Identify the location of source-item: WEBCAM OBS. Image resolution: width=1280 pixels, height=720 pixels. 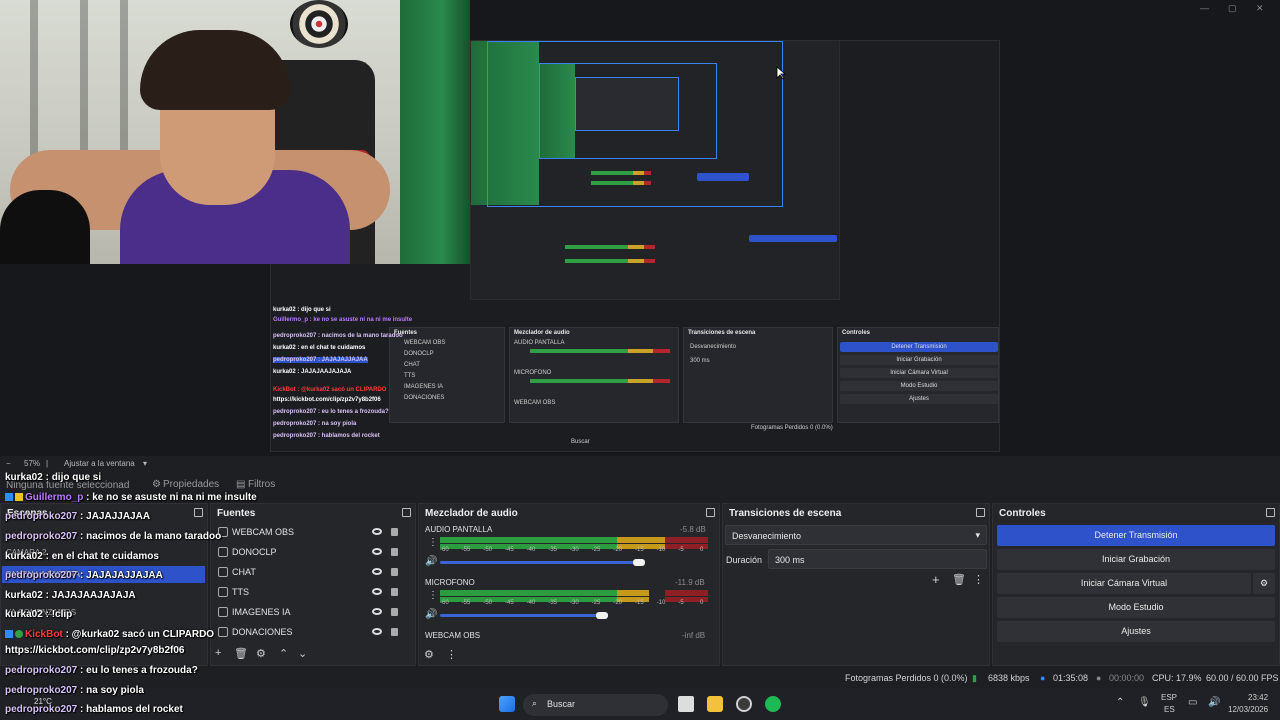
(309, 532).